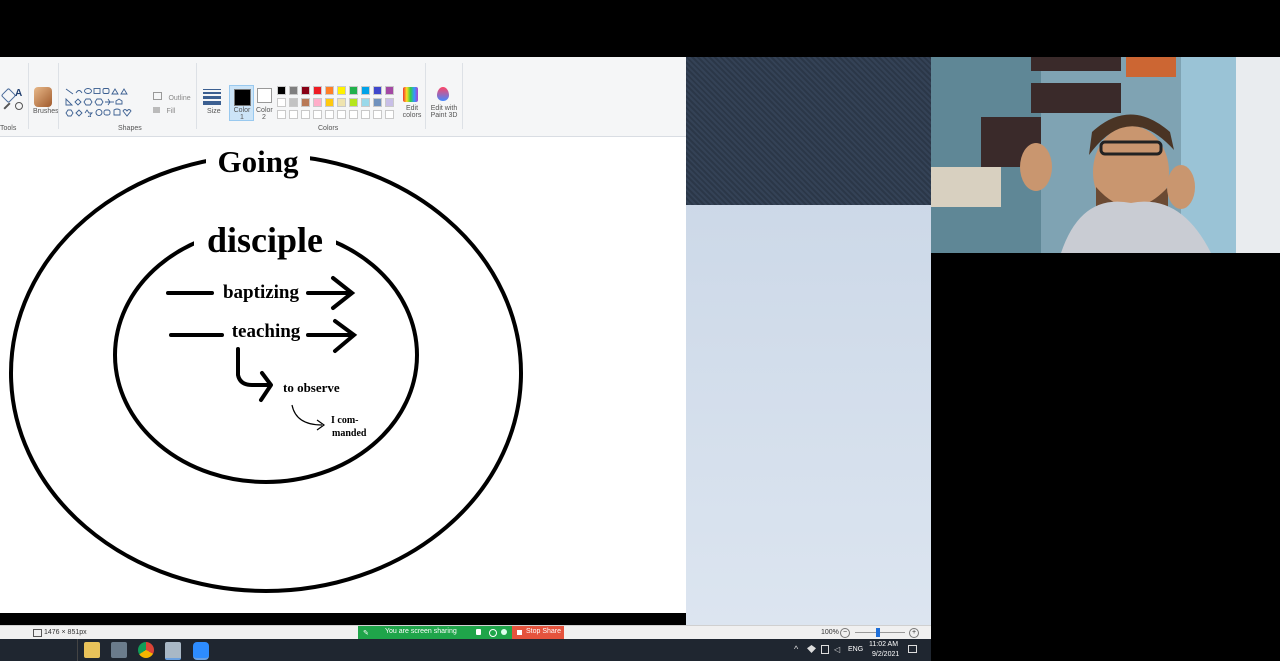  I want to click on text-tool-icon: A, so click(18, 93).